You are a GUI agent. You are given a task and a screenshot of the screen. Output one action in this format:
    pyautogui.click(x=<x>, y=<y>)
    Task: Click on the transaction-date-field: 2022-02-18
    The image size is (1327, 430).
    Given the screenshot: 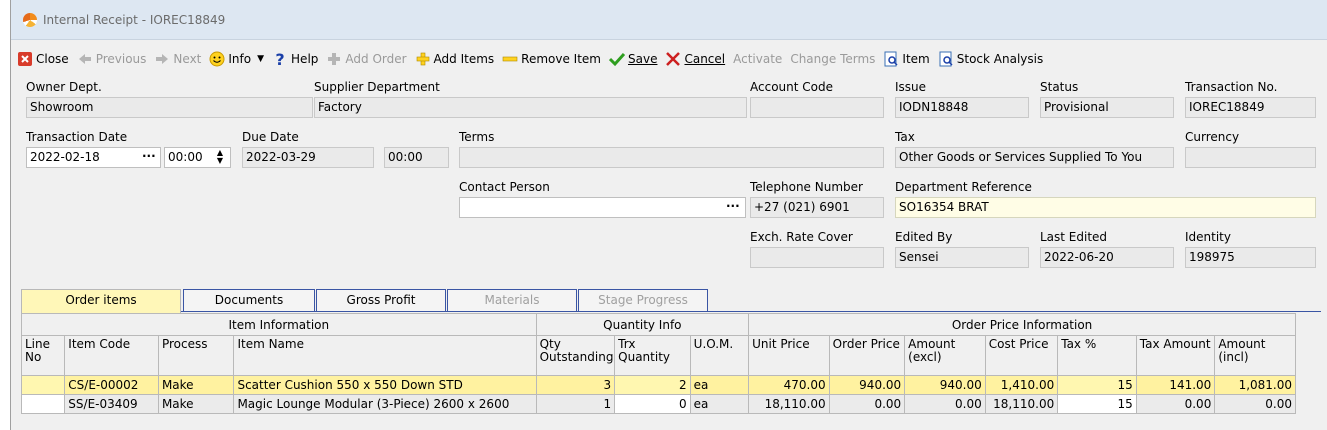 What is the action you would take?
    pyautogui.click(x=93, y=157)
    